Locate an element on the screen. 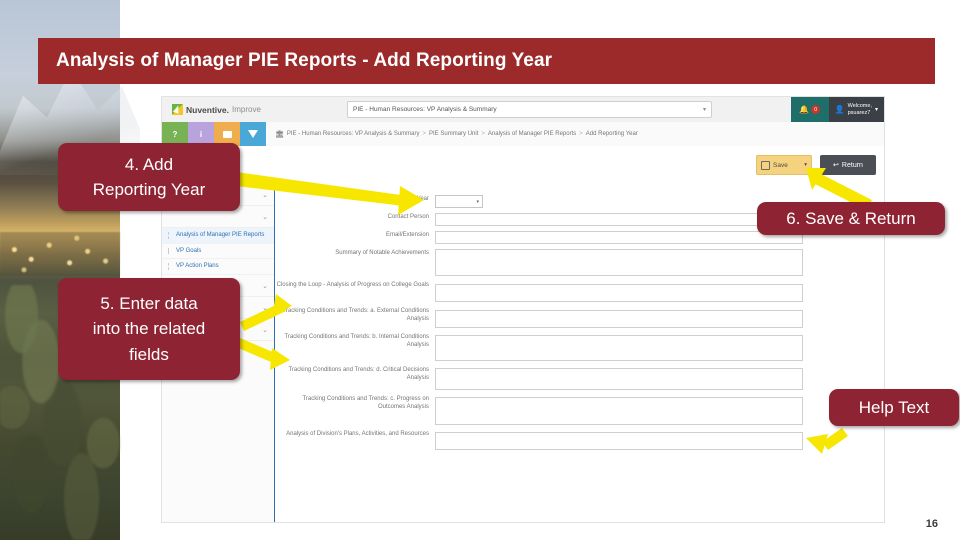 The image size is (960, 540). summary-achievements-textarea is located at coordinates (619, 262).